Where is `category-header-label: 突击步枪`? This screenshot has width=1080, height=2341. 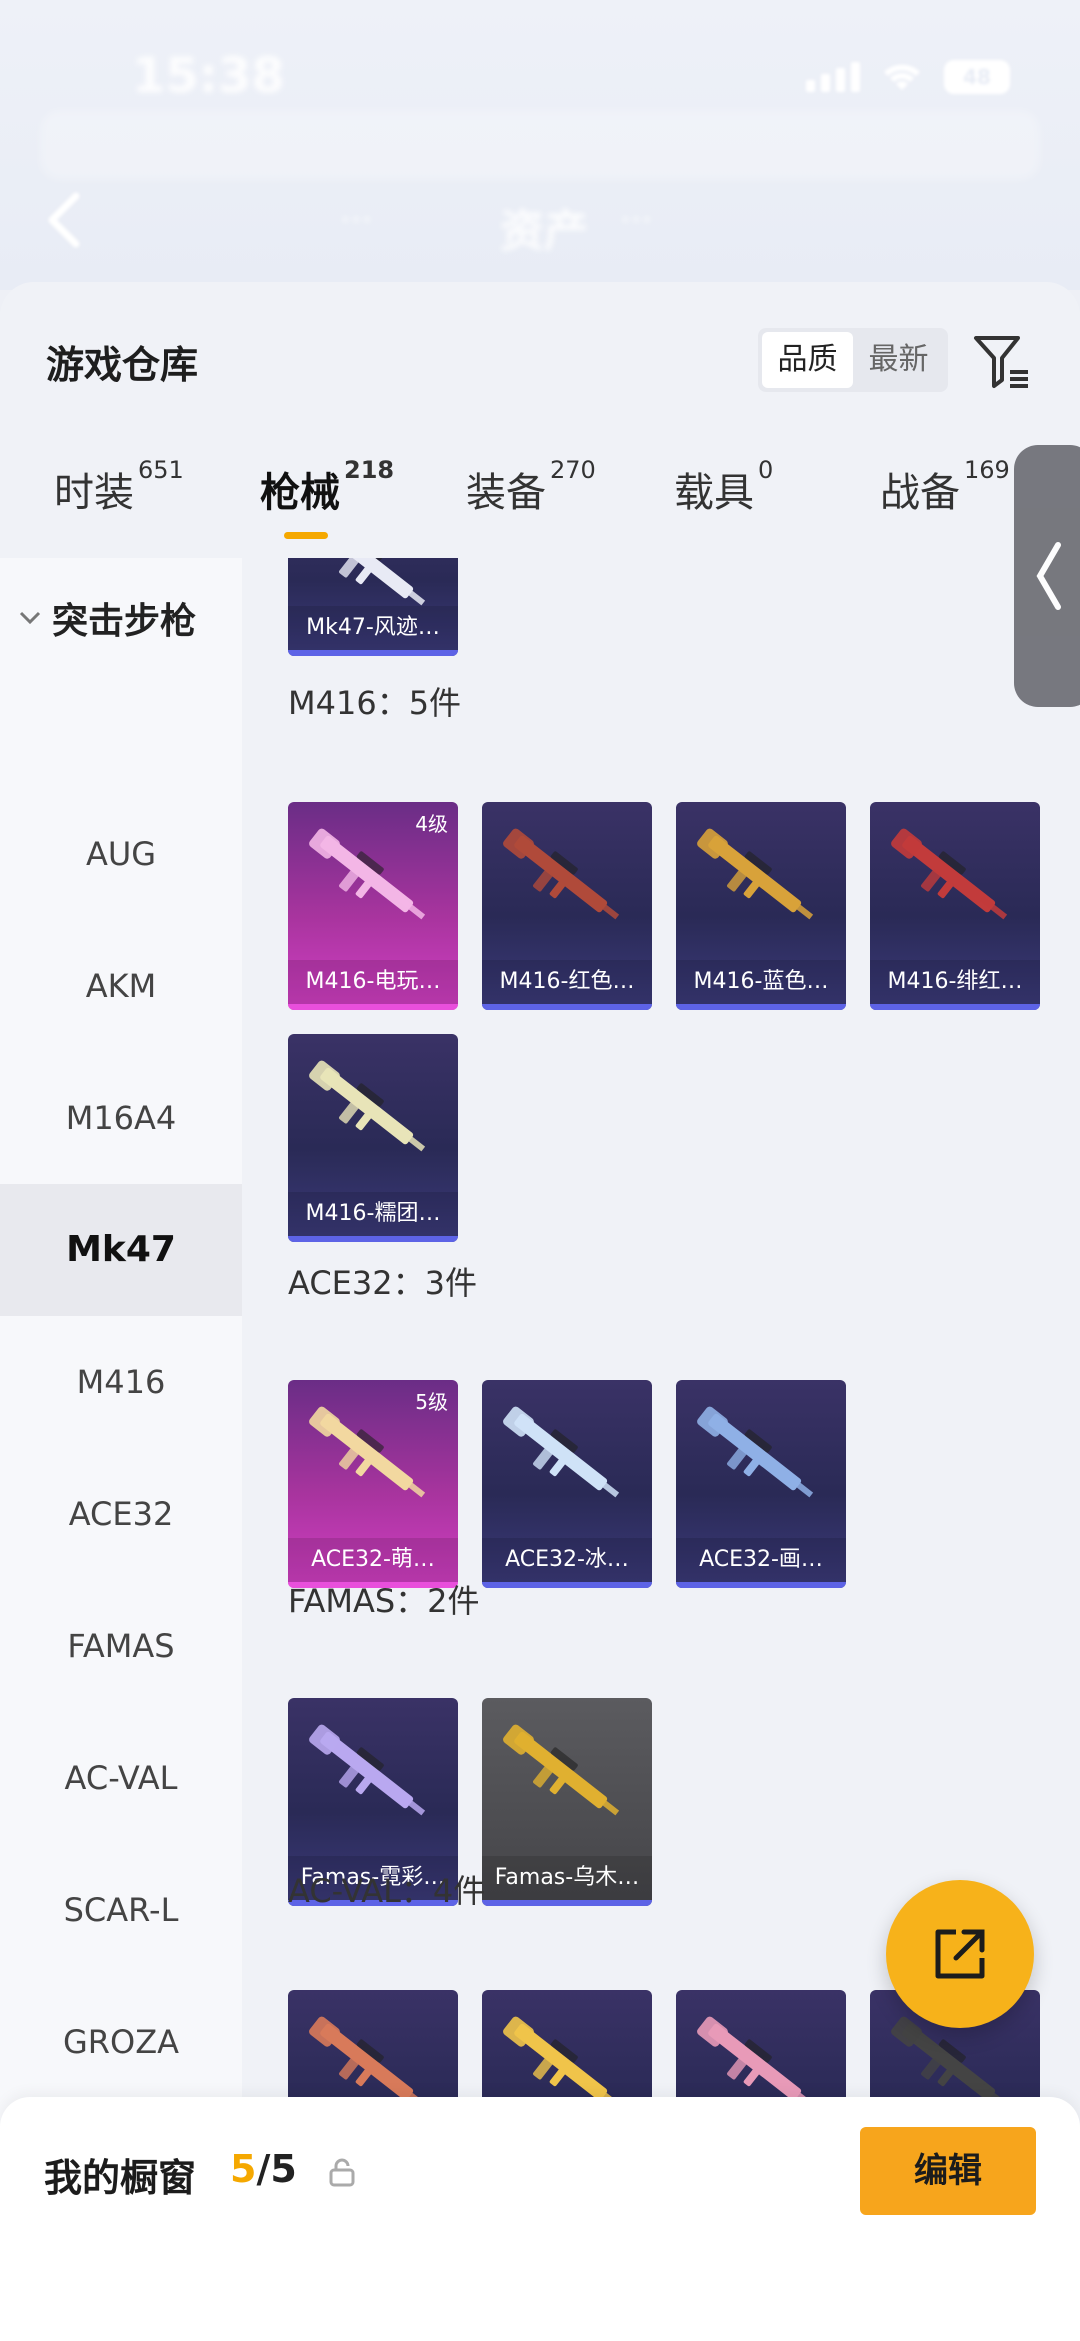
category-header-label: 突击步枪 is located at coordinates (124, 621).